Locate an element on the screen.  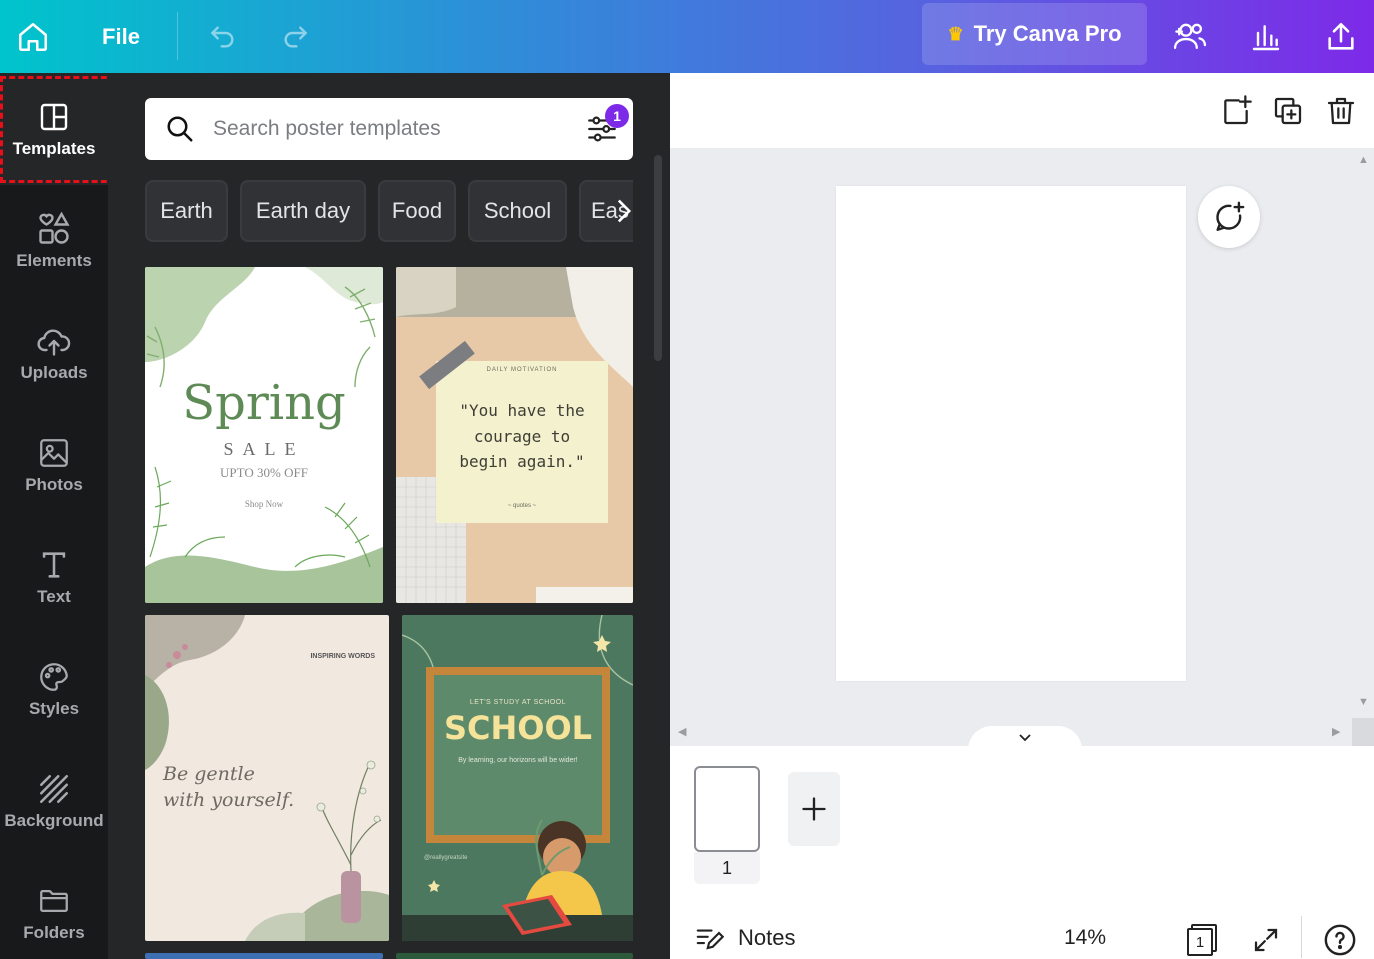
help-button is located at coordinates (1340, 939).